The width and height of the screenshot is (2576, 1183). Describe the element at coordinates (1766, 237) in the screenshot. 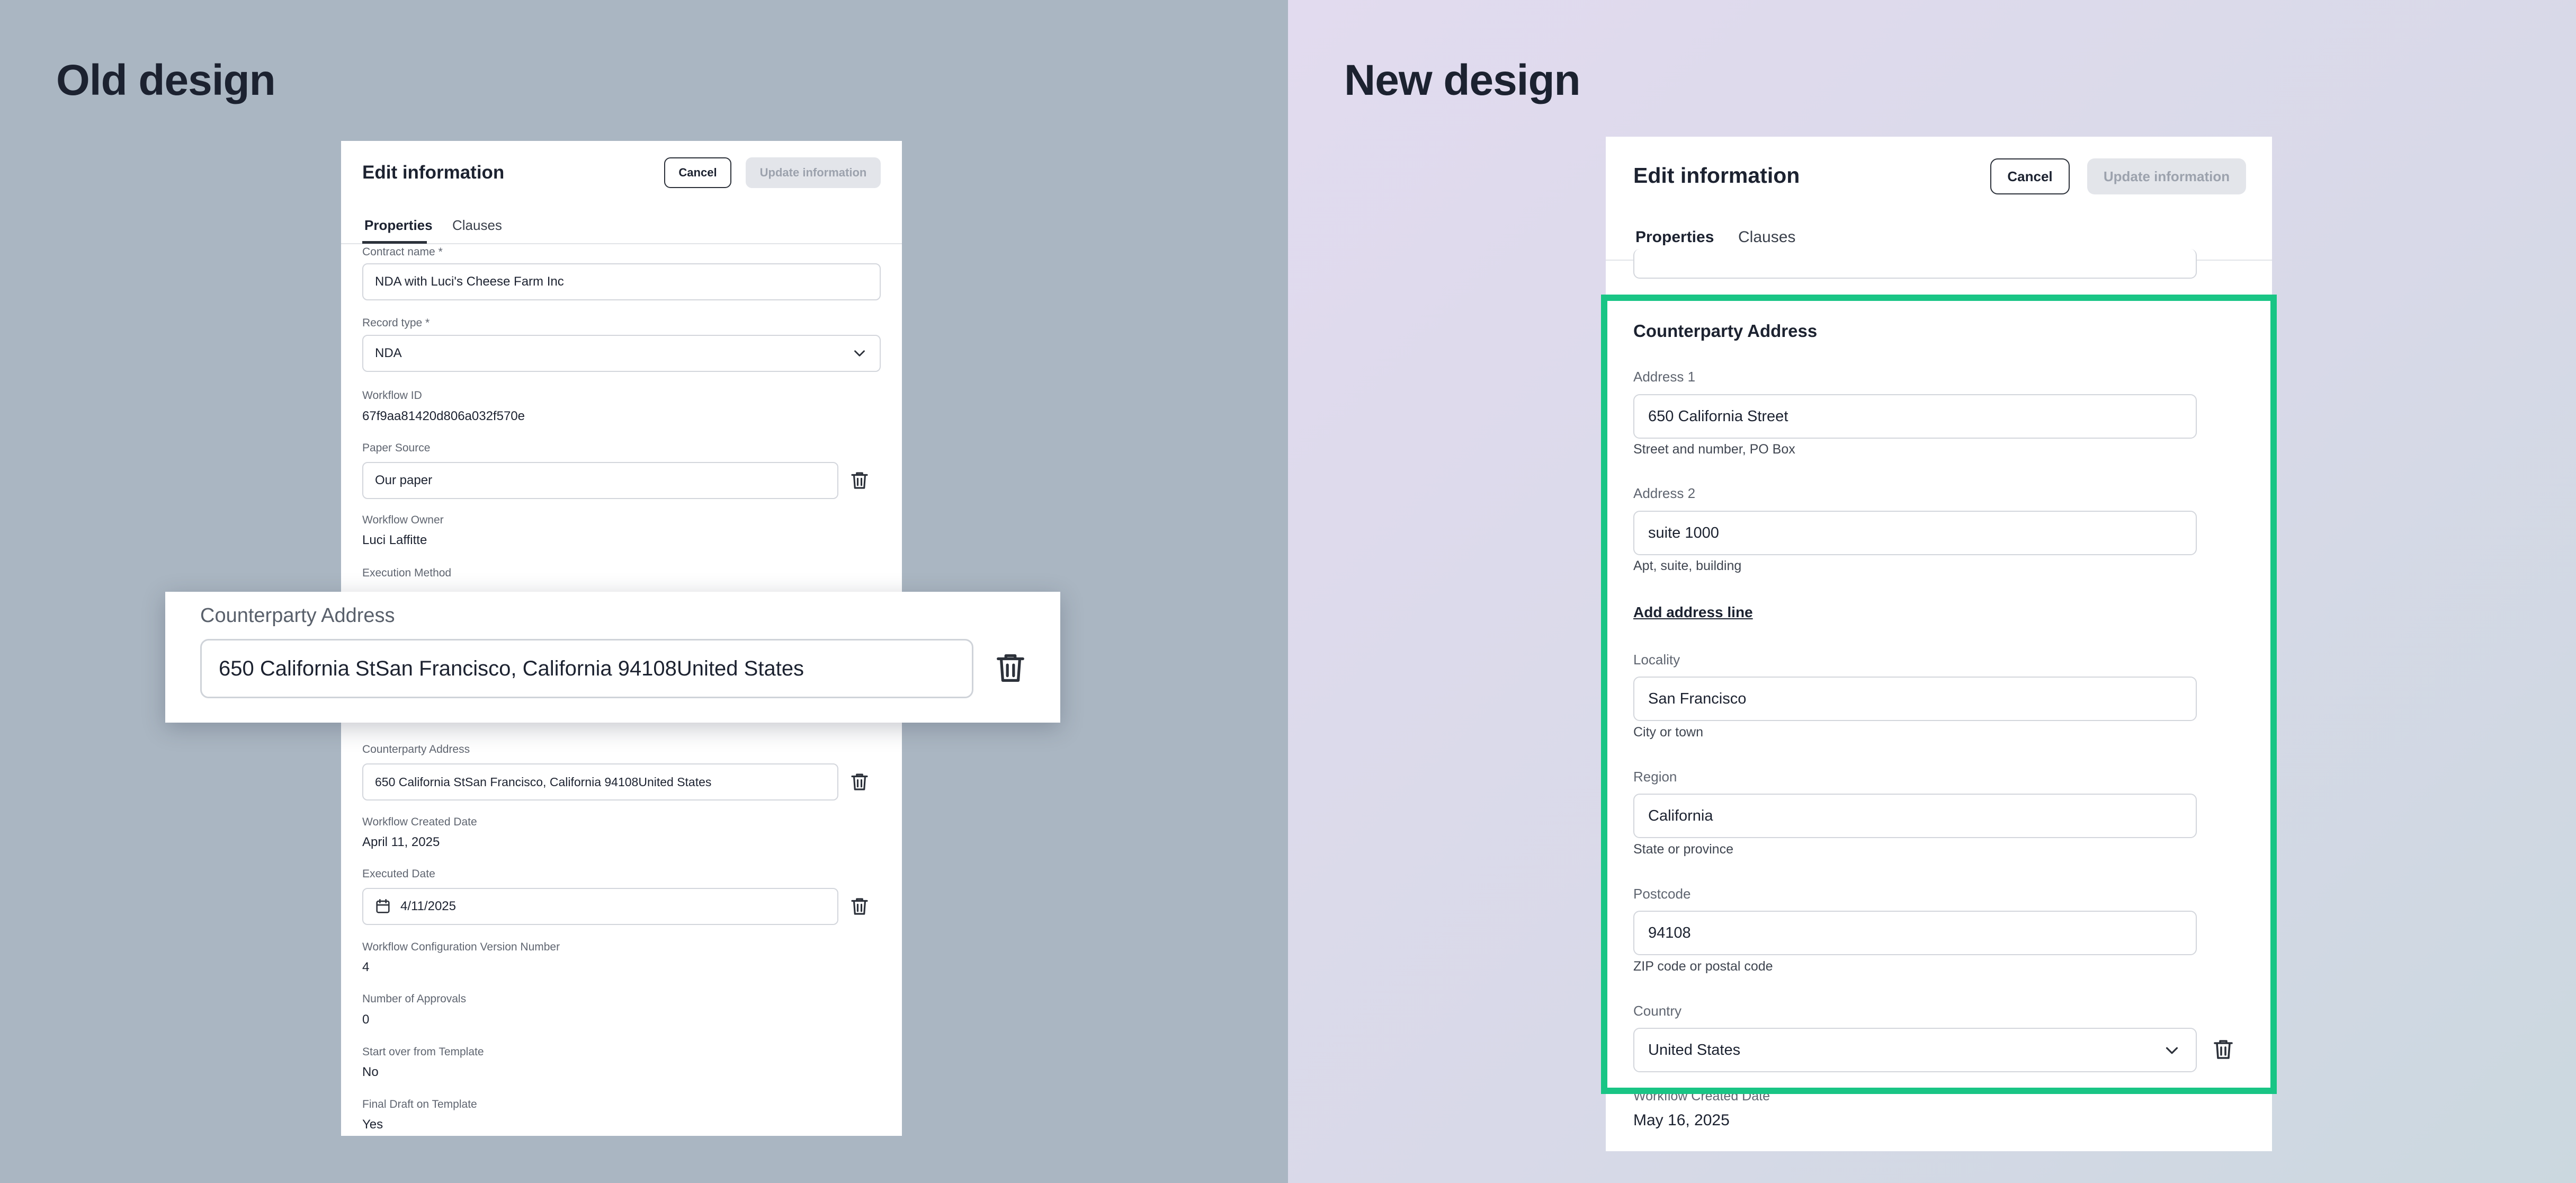

I see `new-tab-clauses: Clauses` at that location.